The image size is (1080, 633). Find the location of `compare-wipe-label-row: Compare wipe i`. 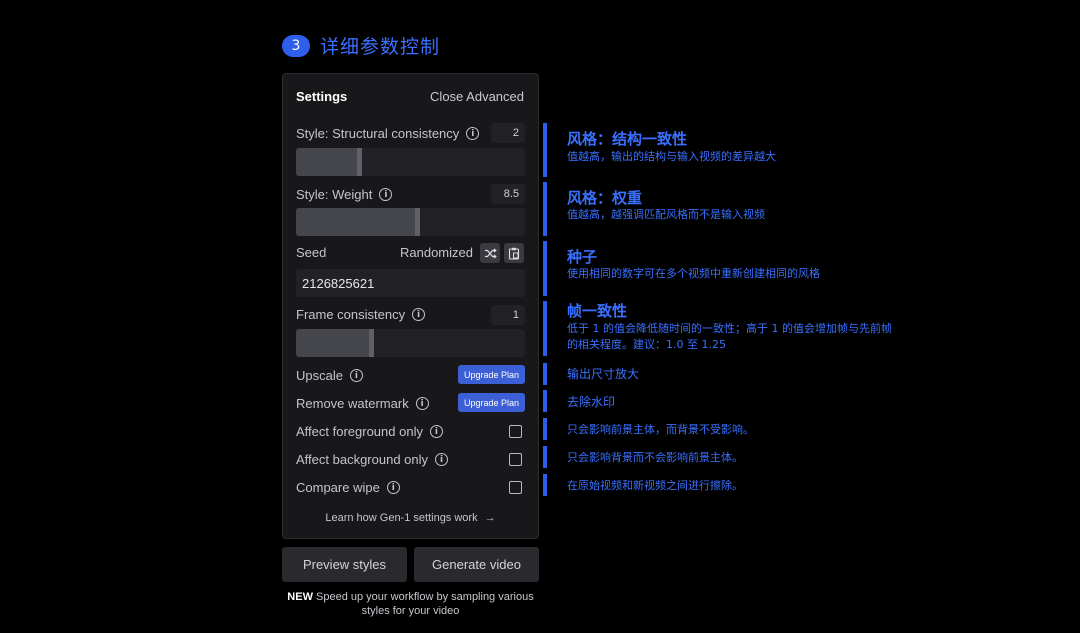

compare-wipe-label-row: Compare wipe i is located at coordinates (348, 487).